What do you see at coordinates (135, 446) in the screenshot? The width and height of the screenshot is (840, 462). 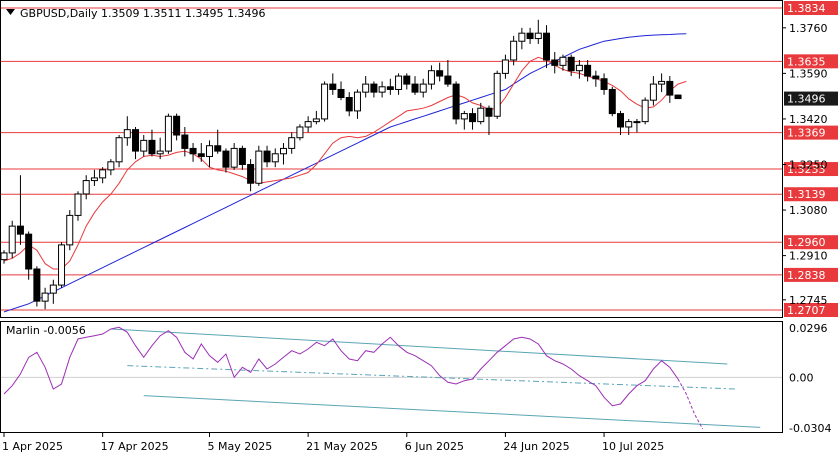 I see `time-tick-label: 17 Apr 2025` at bounding box center [135, 446].